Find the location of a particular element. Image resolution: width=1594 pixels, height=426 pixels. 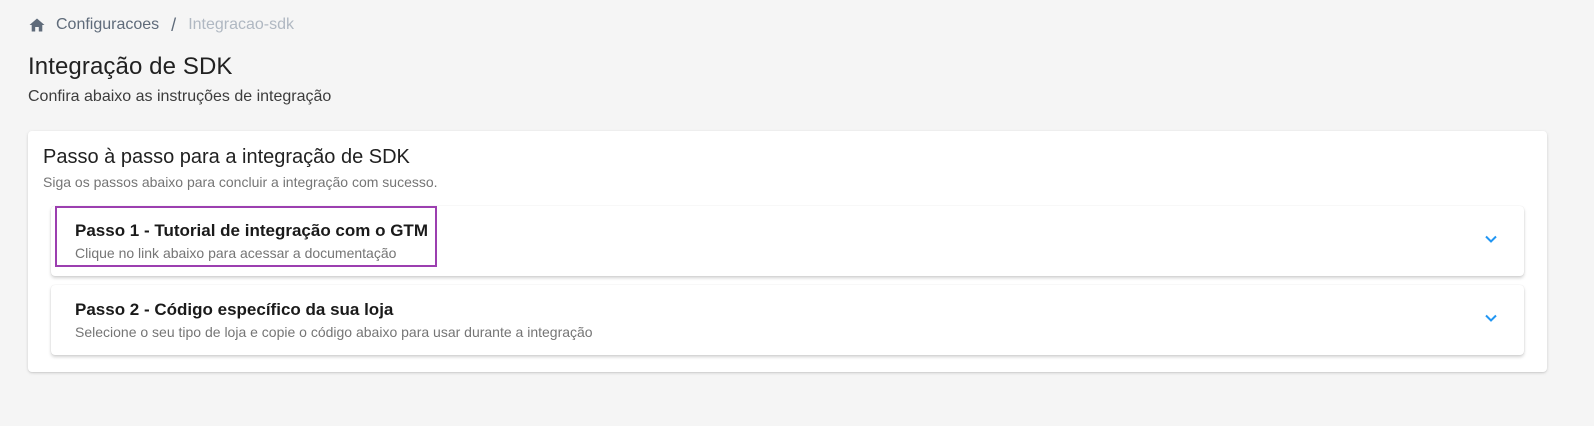

page-title: Integração de SDK is located at coordinates (130, 66).